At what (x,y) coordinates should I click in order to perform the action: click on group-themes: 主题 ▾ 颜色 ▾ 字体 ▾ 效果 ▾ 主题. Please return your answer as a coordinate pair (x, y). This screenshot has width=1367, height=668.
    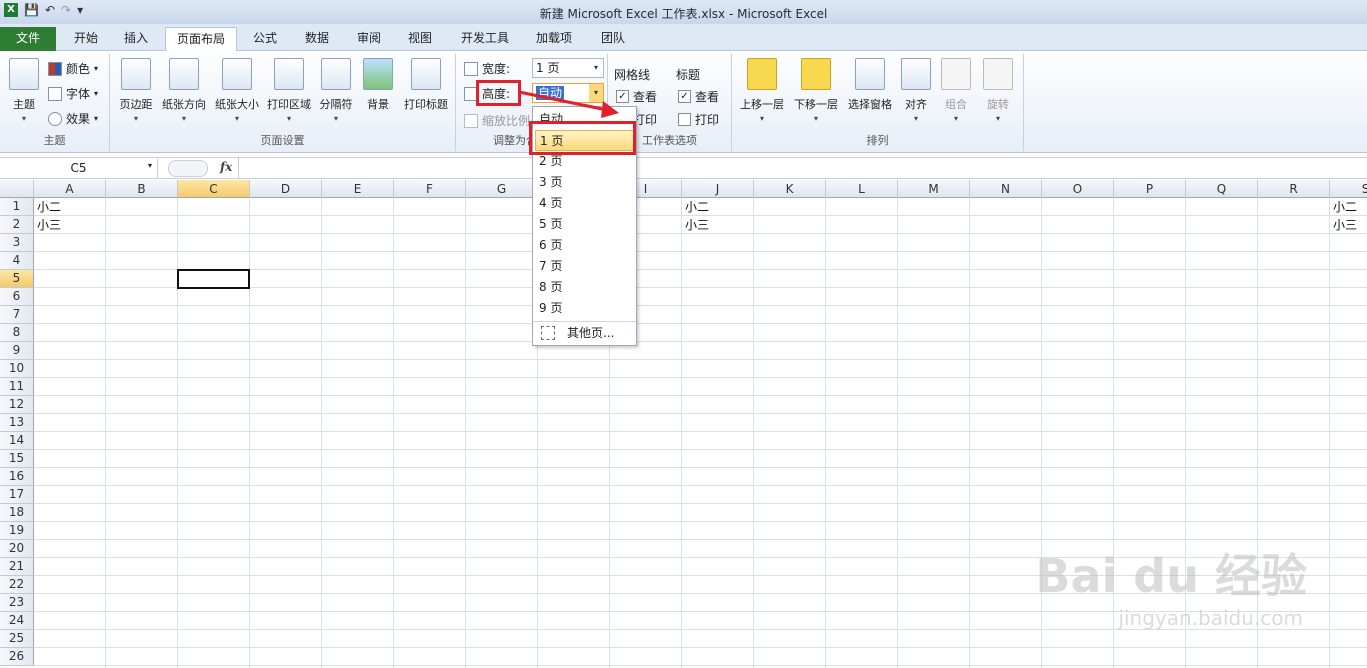
    Looking at the image, I should click on (55, 102).